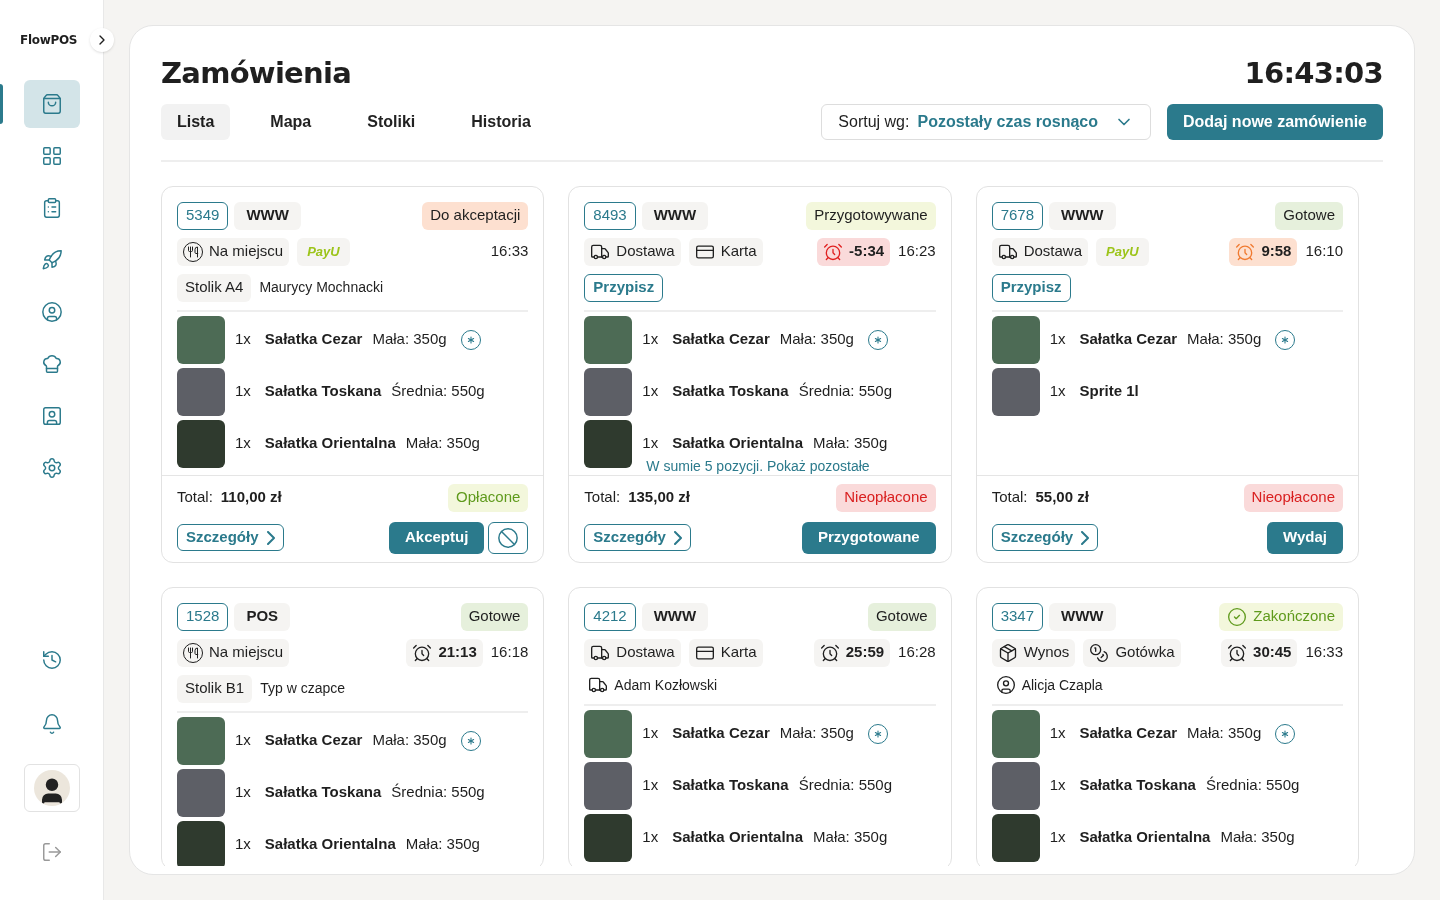 This screenshot has height=900, width=1440. What do you see at coordinates (871, 215) in the screenshot?
I see `status-badge: Przygotowywane` at bounding box center [871, 215].